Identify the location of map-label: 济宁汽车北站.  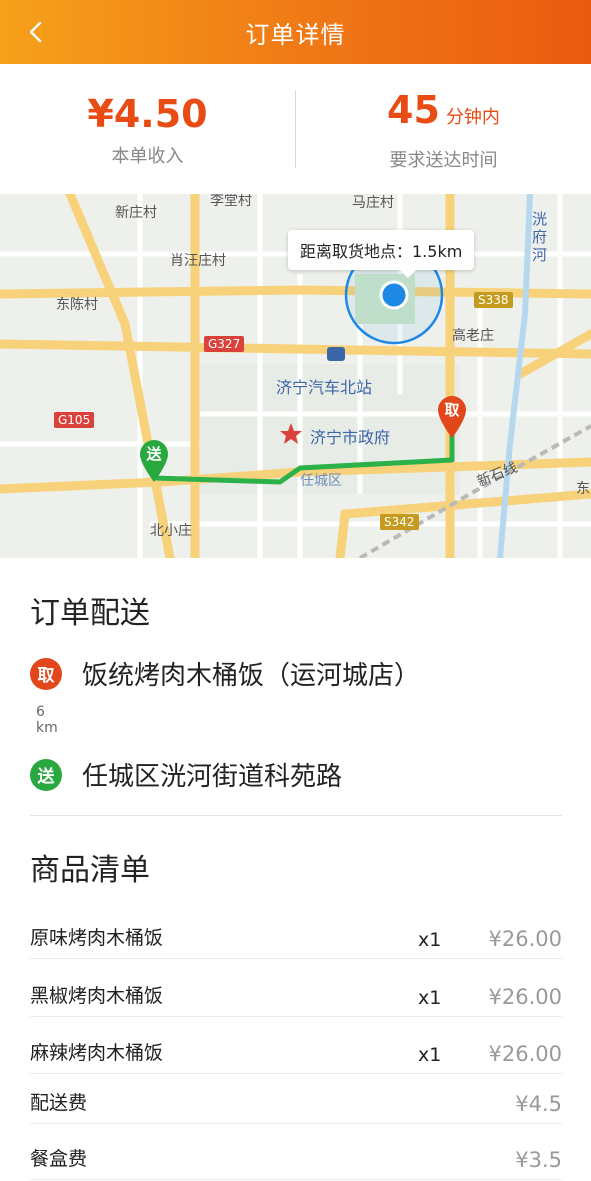
(324, 387).